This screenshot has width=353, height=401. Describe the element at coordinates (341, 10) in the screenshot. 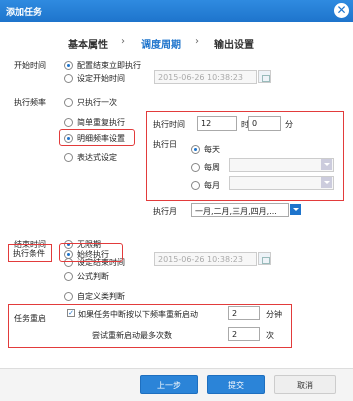

I see `close-icon: ✕` at that location.